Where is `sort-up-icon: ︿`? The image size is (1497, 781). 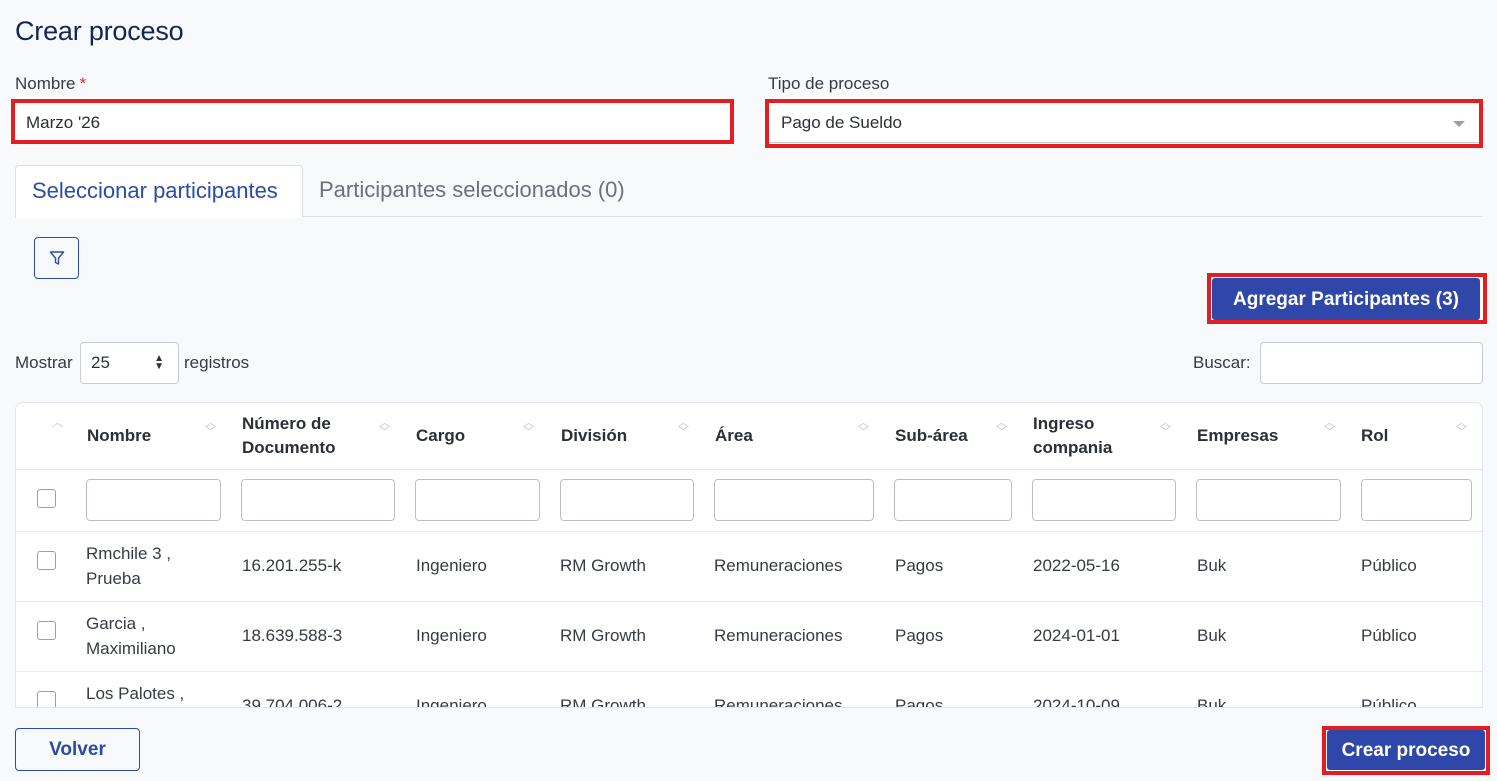 sort-up-icon: ︿ is located at coordinates (57, 423).